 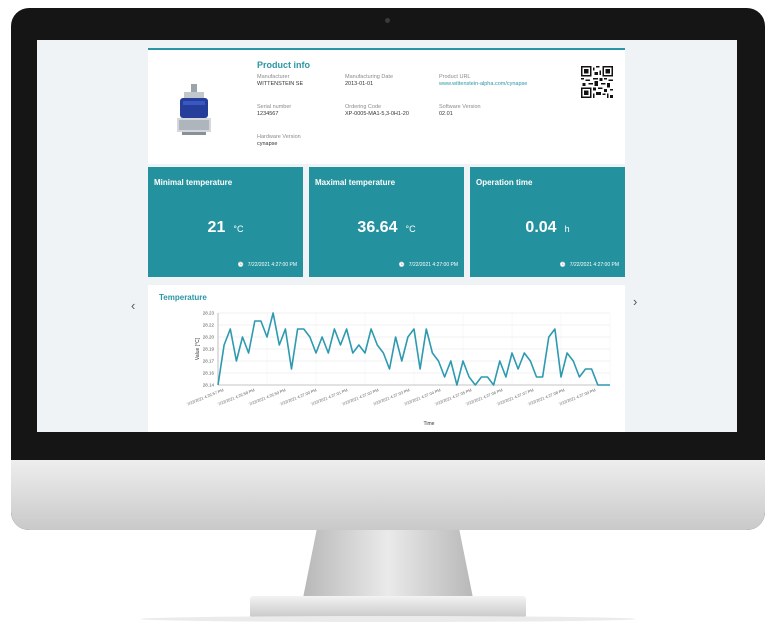 What do you see at coordinates (429, 424) in the screenshot?
I see `x-axis-label: Time` at bounding box center [429, 424].